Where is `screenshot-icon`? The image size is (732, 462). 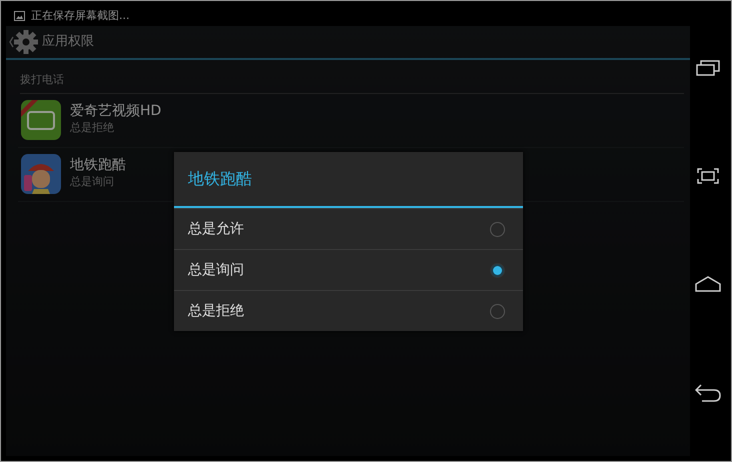 screenshot-icon is located at coordinates (708, 176).